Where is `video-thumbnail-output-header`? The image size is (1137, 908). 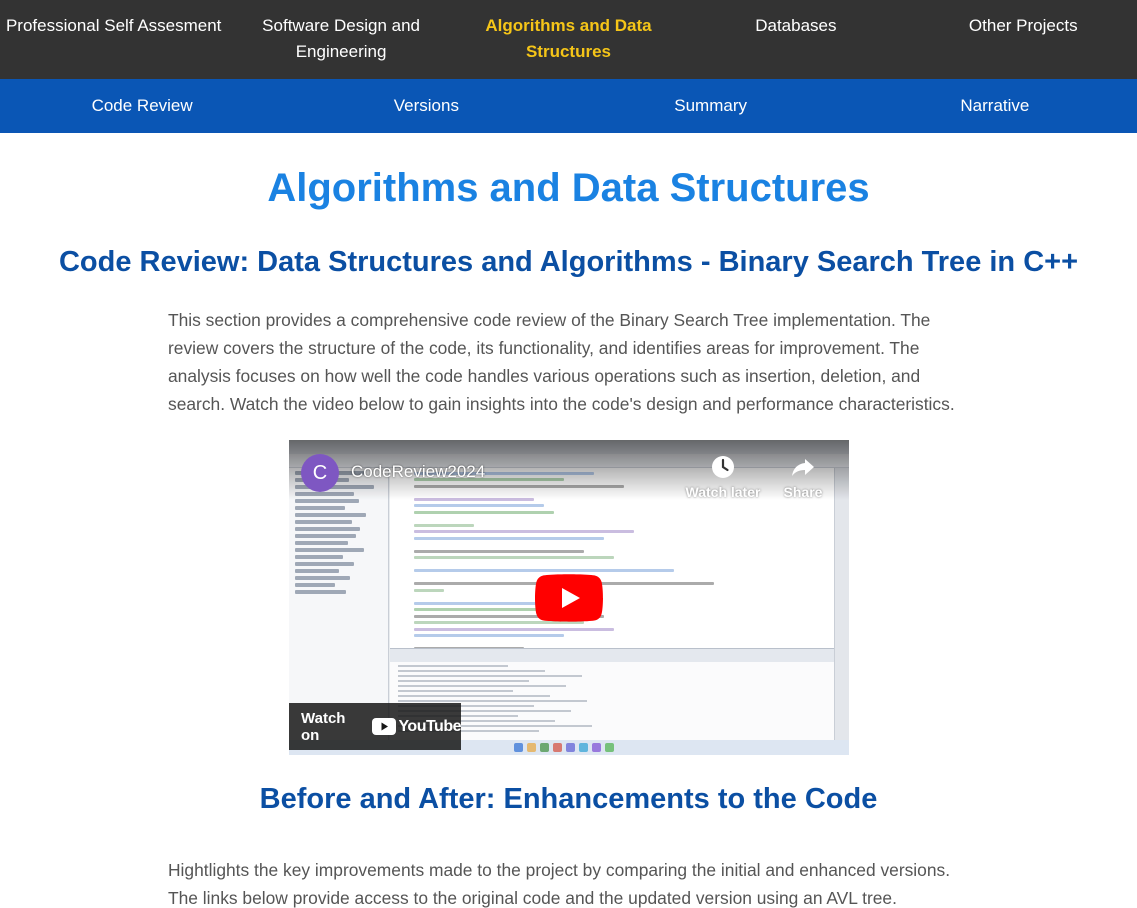
video-thumbnail-output-header is located at coordinates (612, 655).